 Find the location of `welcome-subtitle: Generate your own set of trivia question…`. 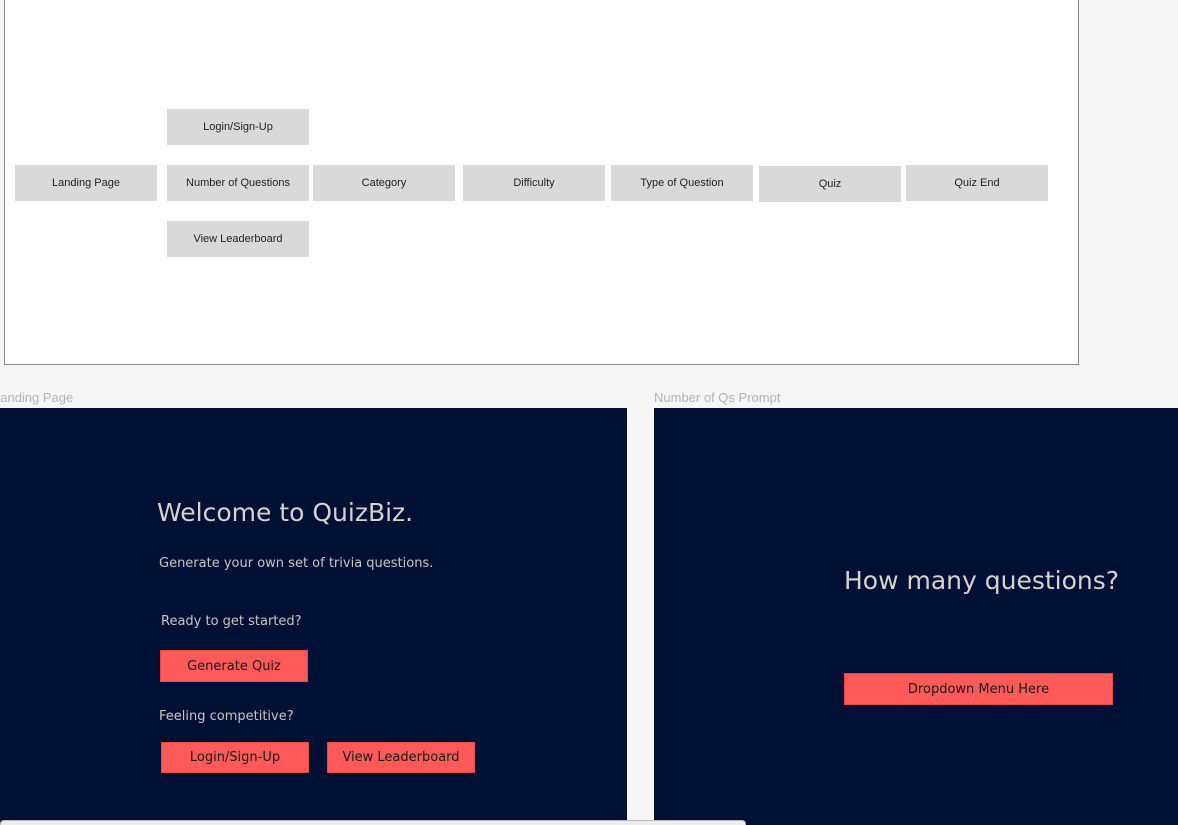

welcome-subtitle: Generate your own set of trivia question… is located at coordinates (296, 563).